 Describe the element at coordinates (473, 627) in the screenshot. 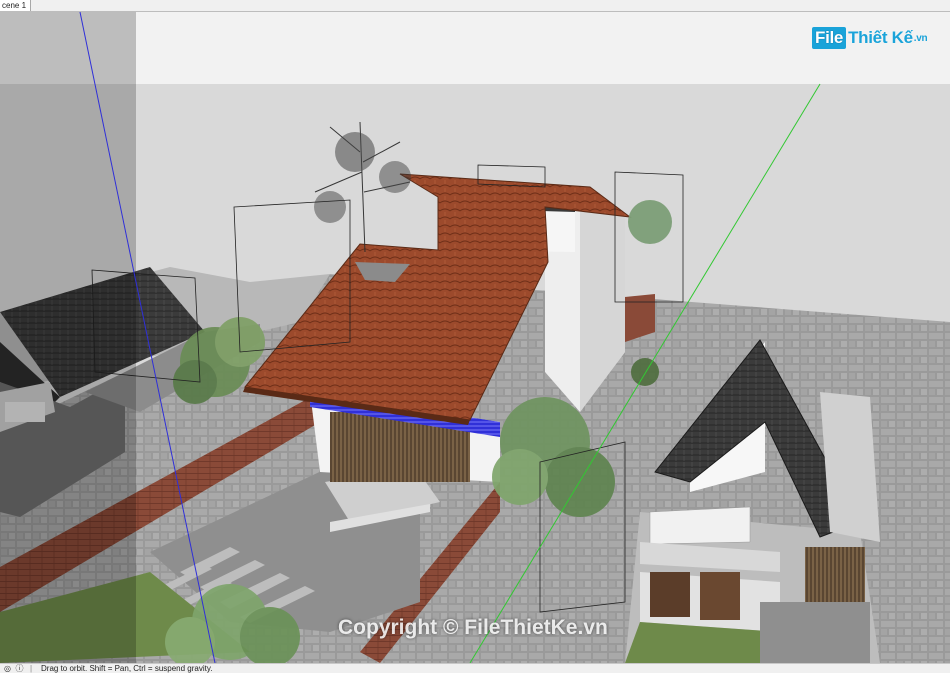

I see `copyright-watermark: Copyright © FileThietKe.vn` at that location.